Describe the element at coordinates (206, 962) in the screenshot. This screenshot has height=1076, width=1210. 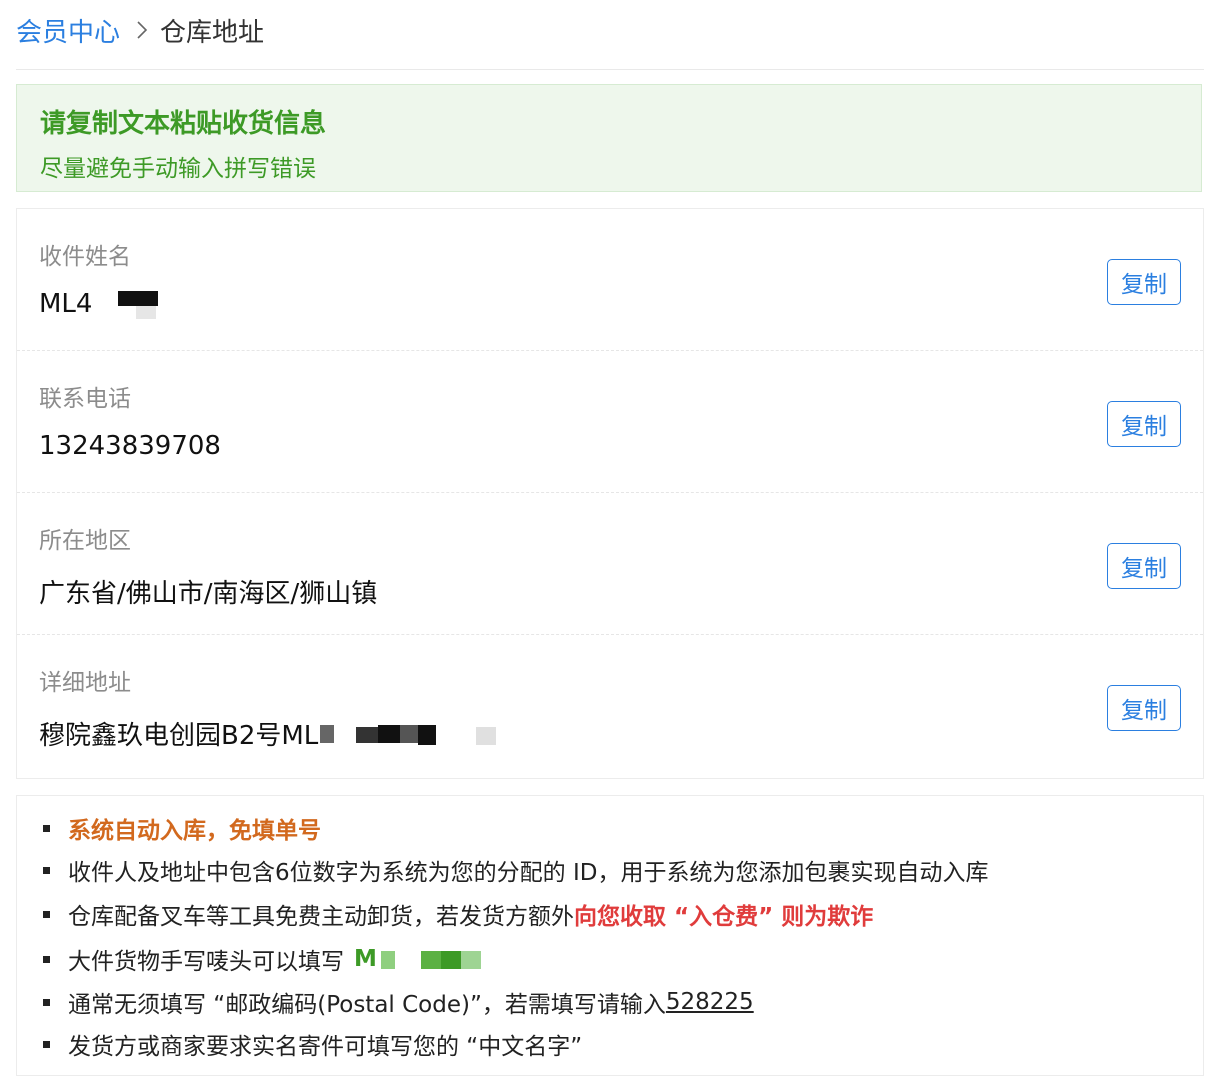
I see `tip-text: 大件货物手写唛头可以填写` at that location.